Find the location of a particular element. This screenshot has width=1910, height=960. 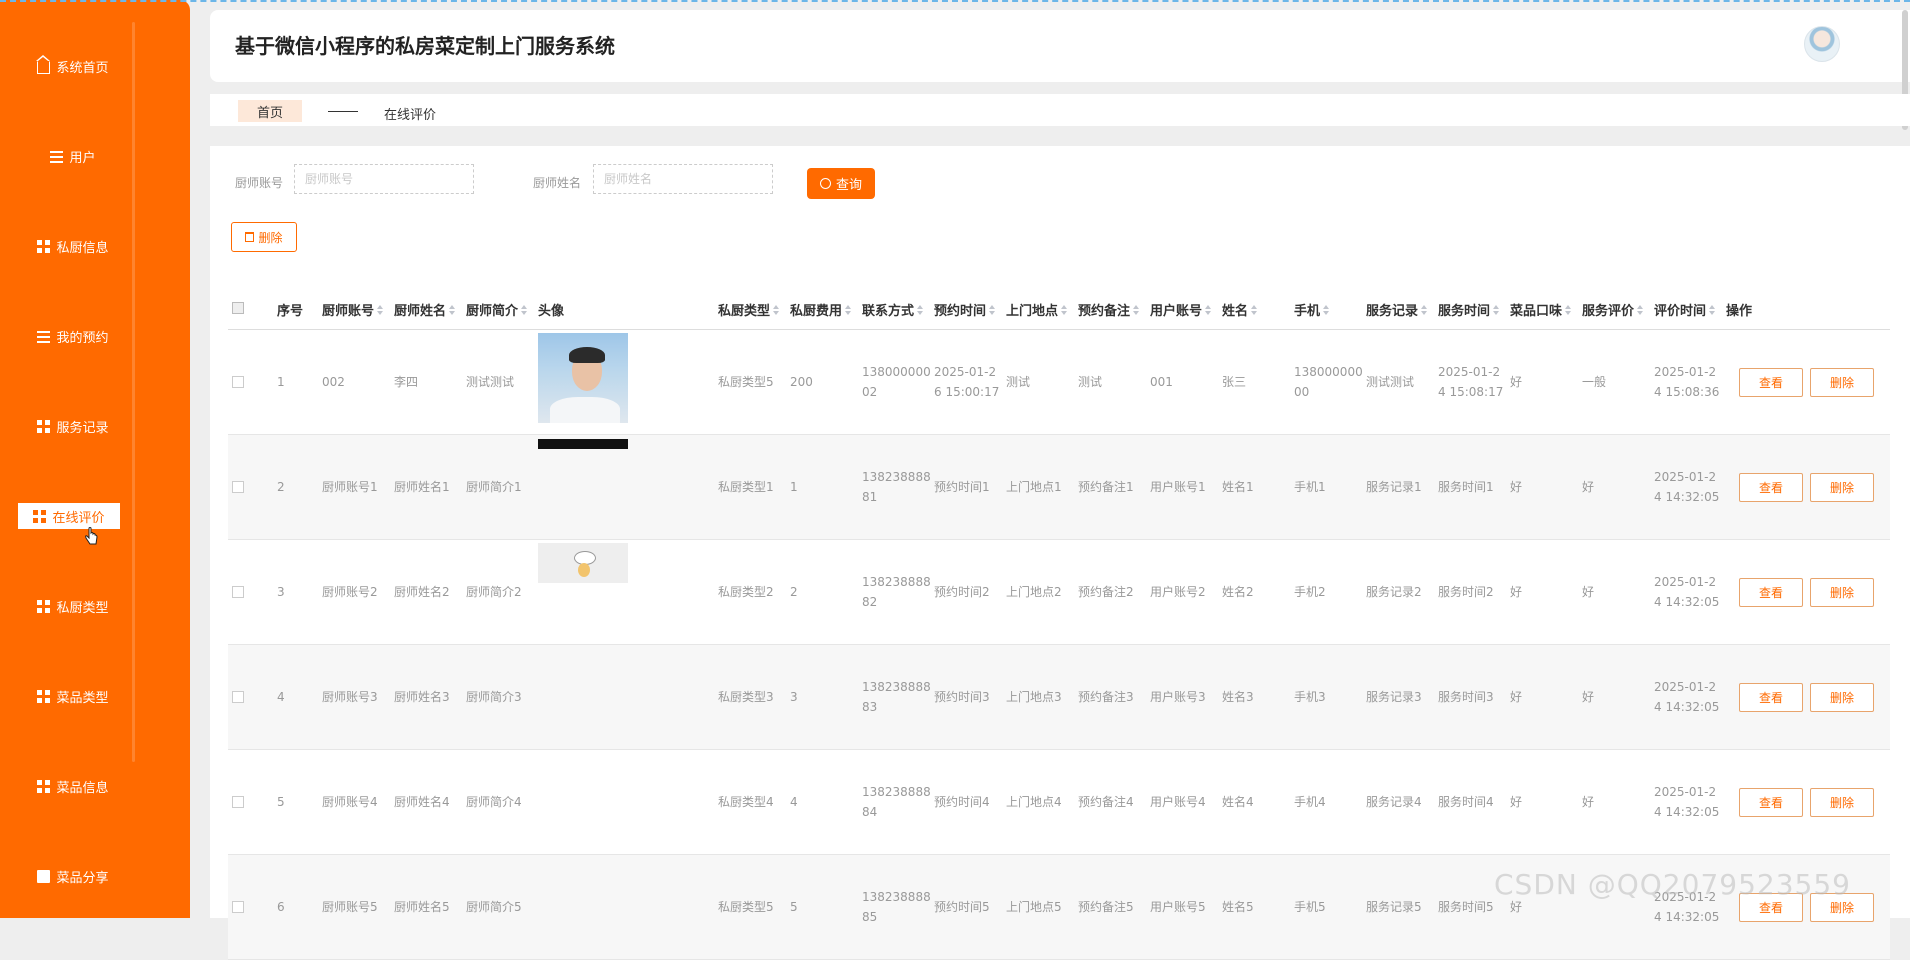

sidebar-item-dish-info: 菜品信息 is located at coordinates (73, 786).